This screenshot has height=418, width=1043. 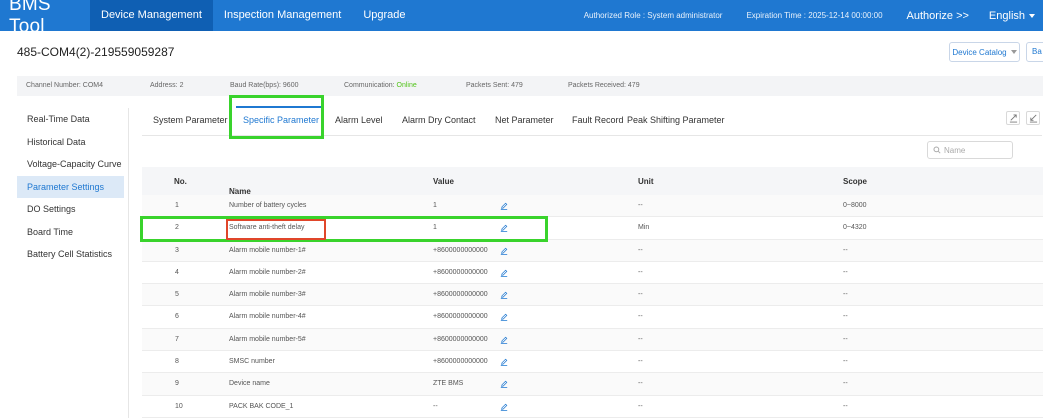 I want to click on header-no: No., so click(x=180, y=181).